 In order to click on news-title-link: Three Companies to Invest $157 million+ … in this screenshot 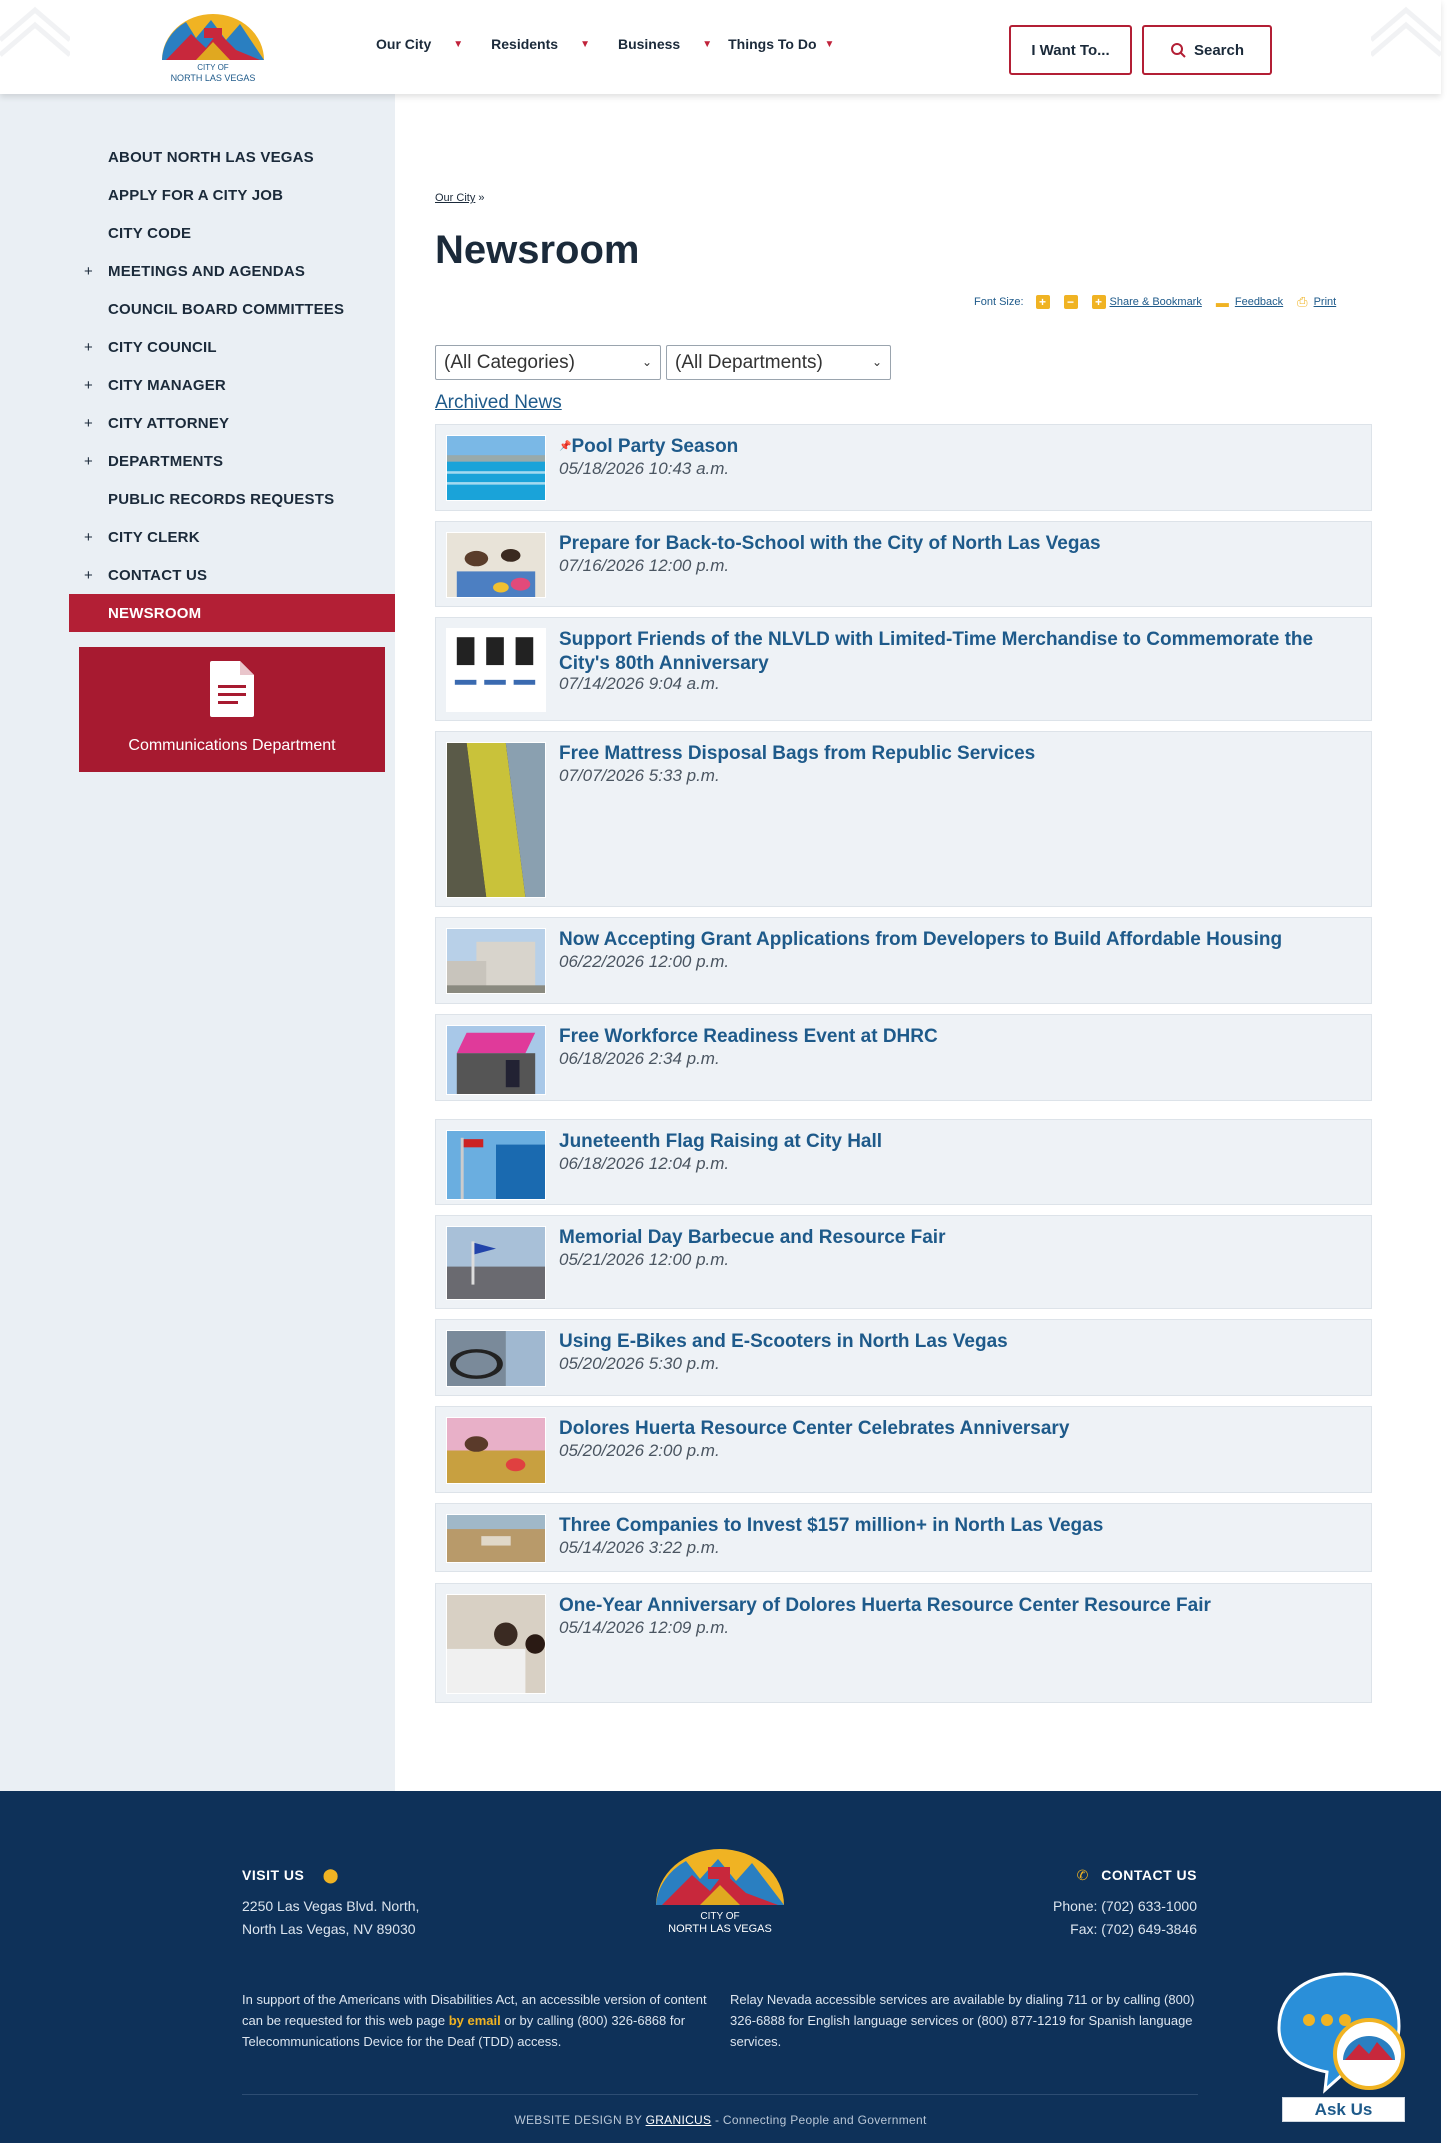, I will do `click(959, 1526)`.